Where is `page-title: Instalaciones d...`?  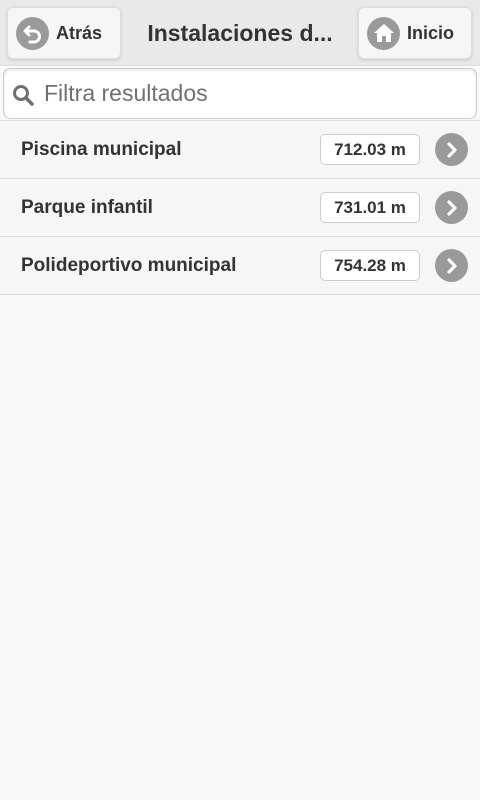 page-title: Instalaciones d... is located at coordinates (240, 33).